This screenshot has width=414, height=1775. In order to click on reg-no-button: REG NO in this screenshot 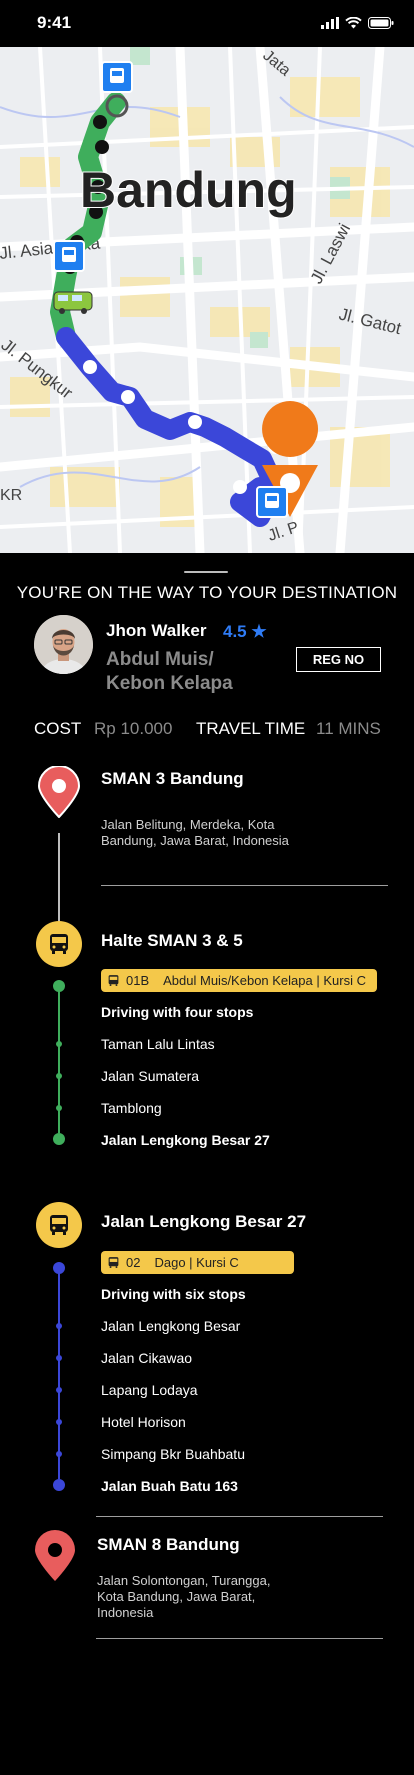, I will do `click(338, 659)`.